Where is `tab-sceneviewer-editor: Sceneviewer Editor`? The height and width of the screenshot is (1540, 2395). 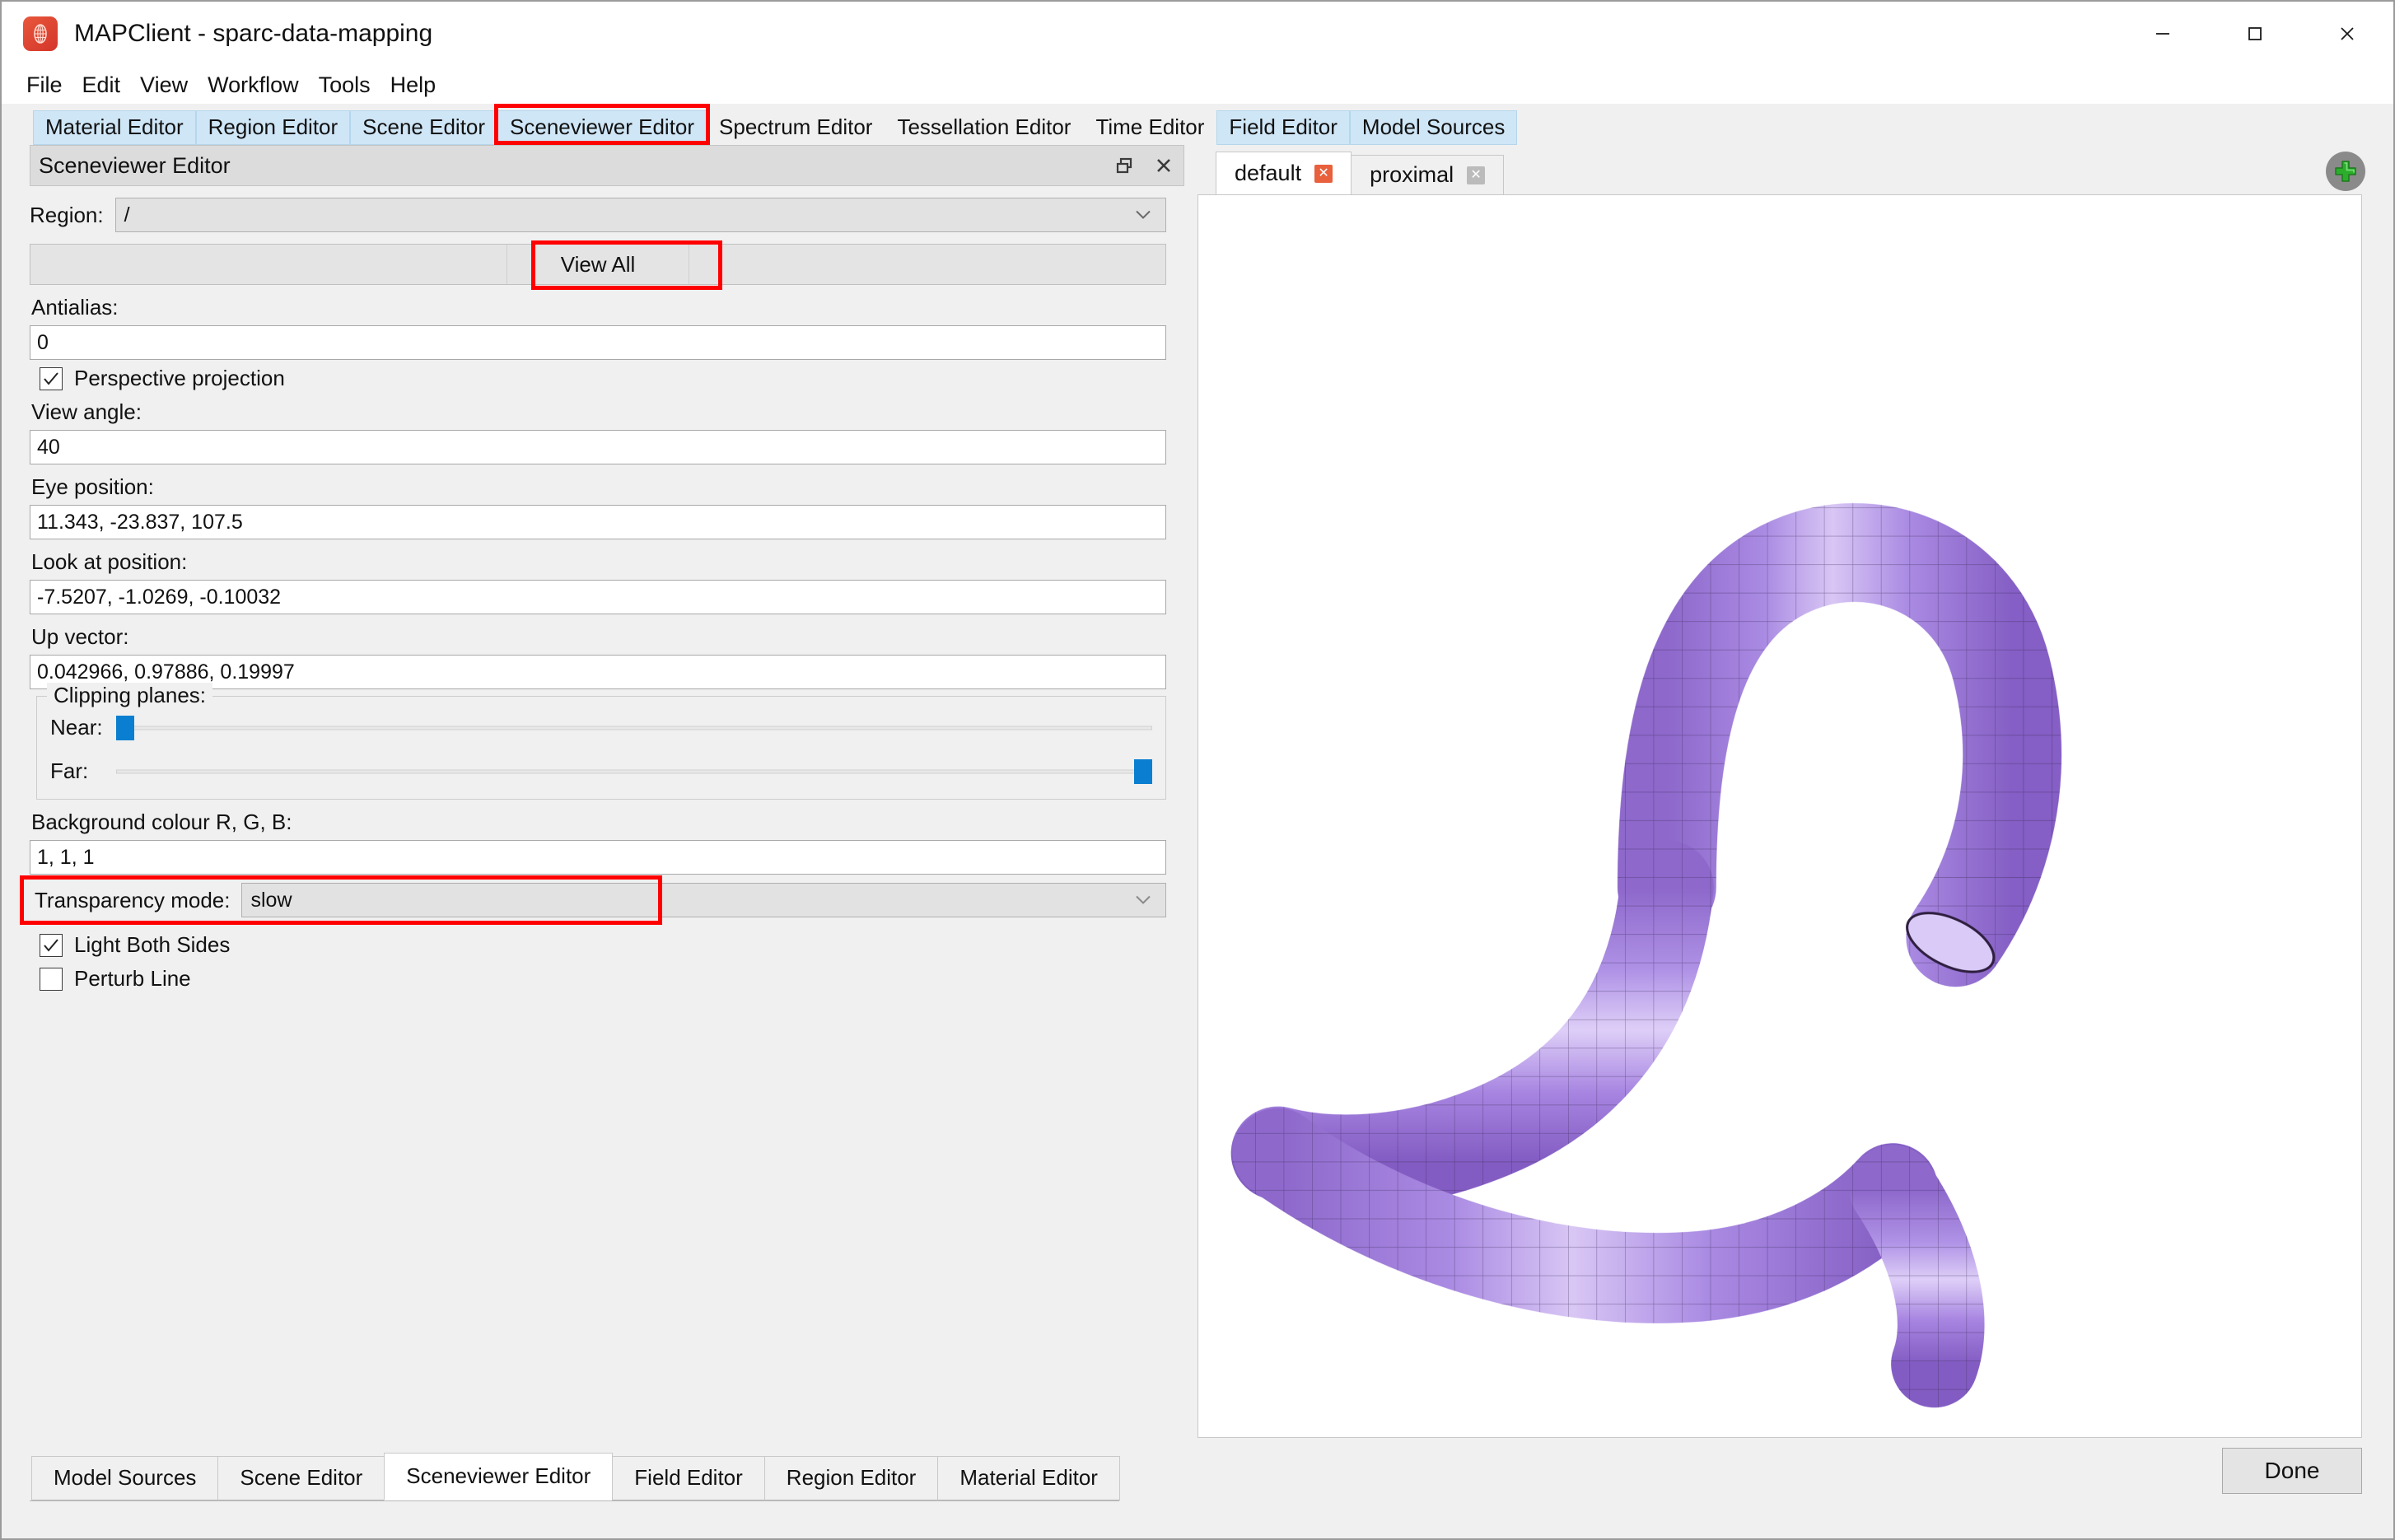 tab-sceneviewer-editor: Sceneviewer Editor is located at coordinates (602, 127).